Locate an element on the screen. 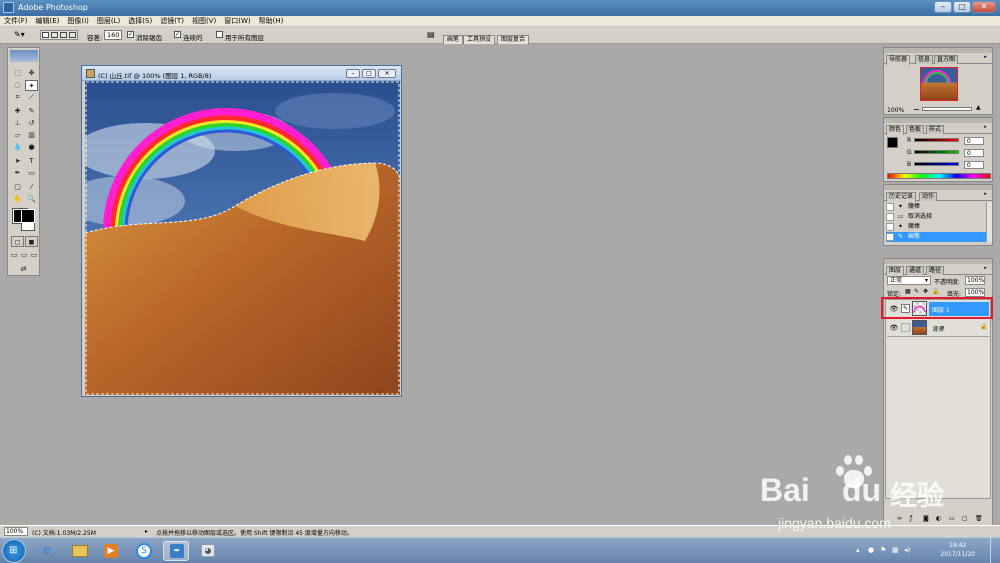  tab-brushes: 画笔 is located at coordinates (453, 39).